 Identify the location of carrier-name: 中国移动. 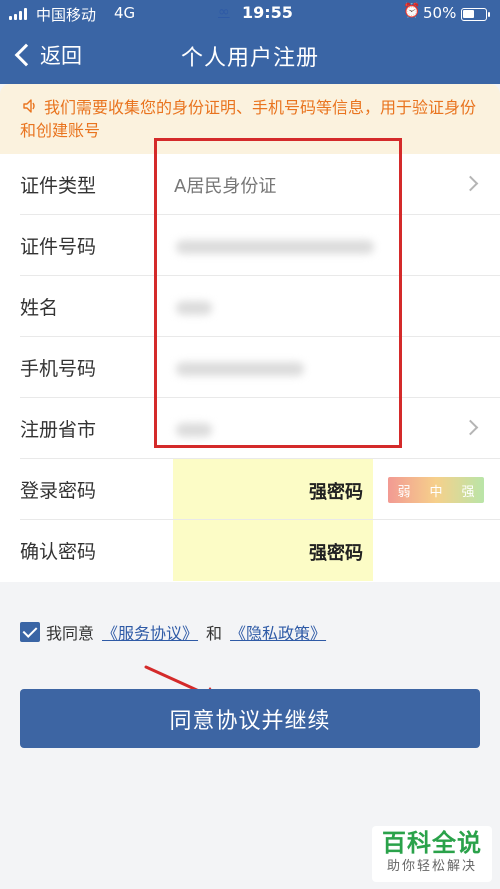
(66, 15).